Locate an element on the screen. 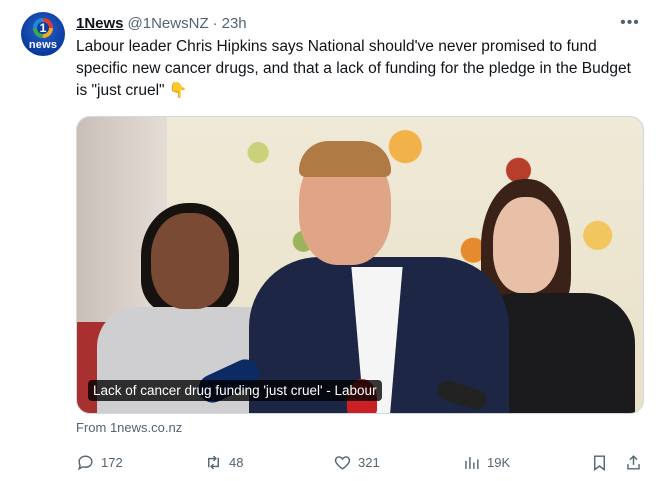  more-options-icon: ••• is located at coordinates (630, 23).